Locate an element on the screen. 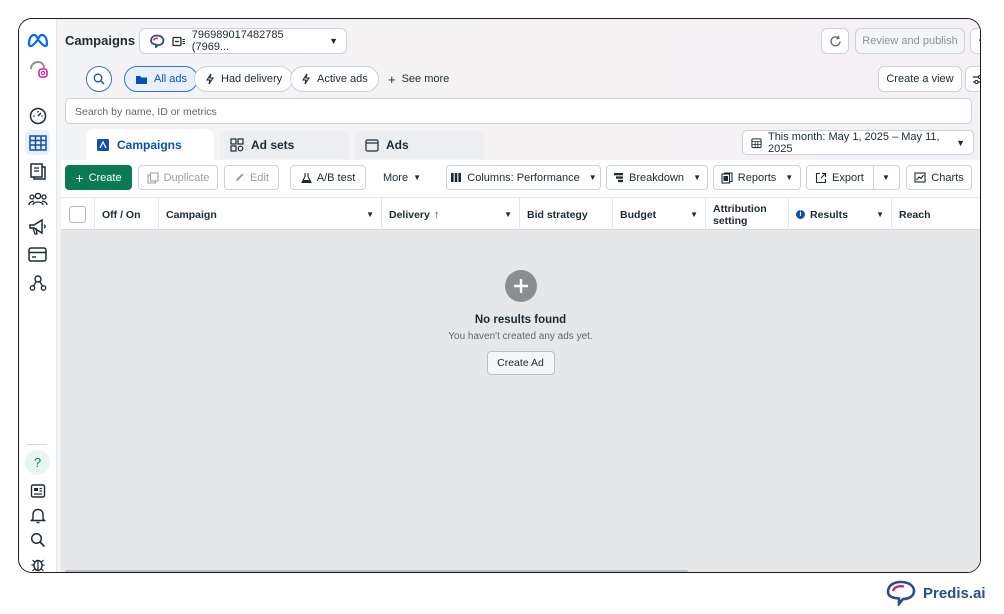 Image resolution: width=1004 pixels, height=614 pixels. export-button: Export ▼ is located at coordinates (853, 177).